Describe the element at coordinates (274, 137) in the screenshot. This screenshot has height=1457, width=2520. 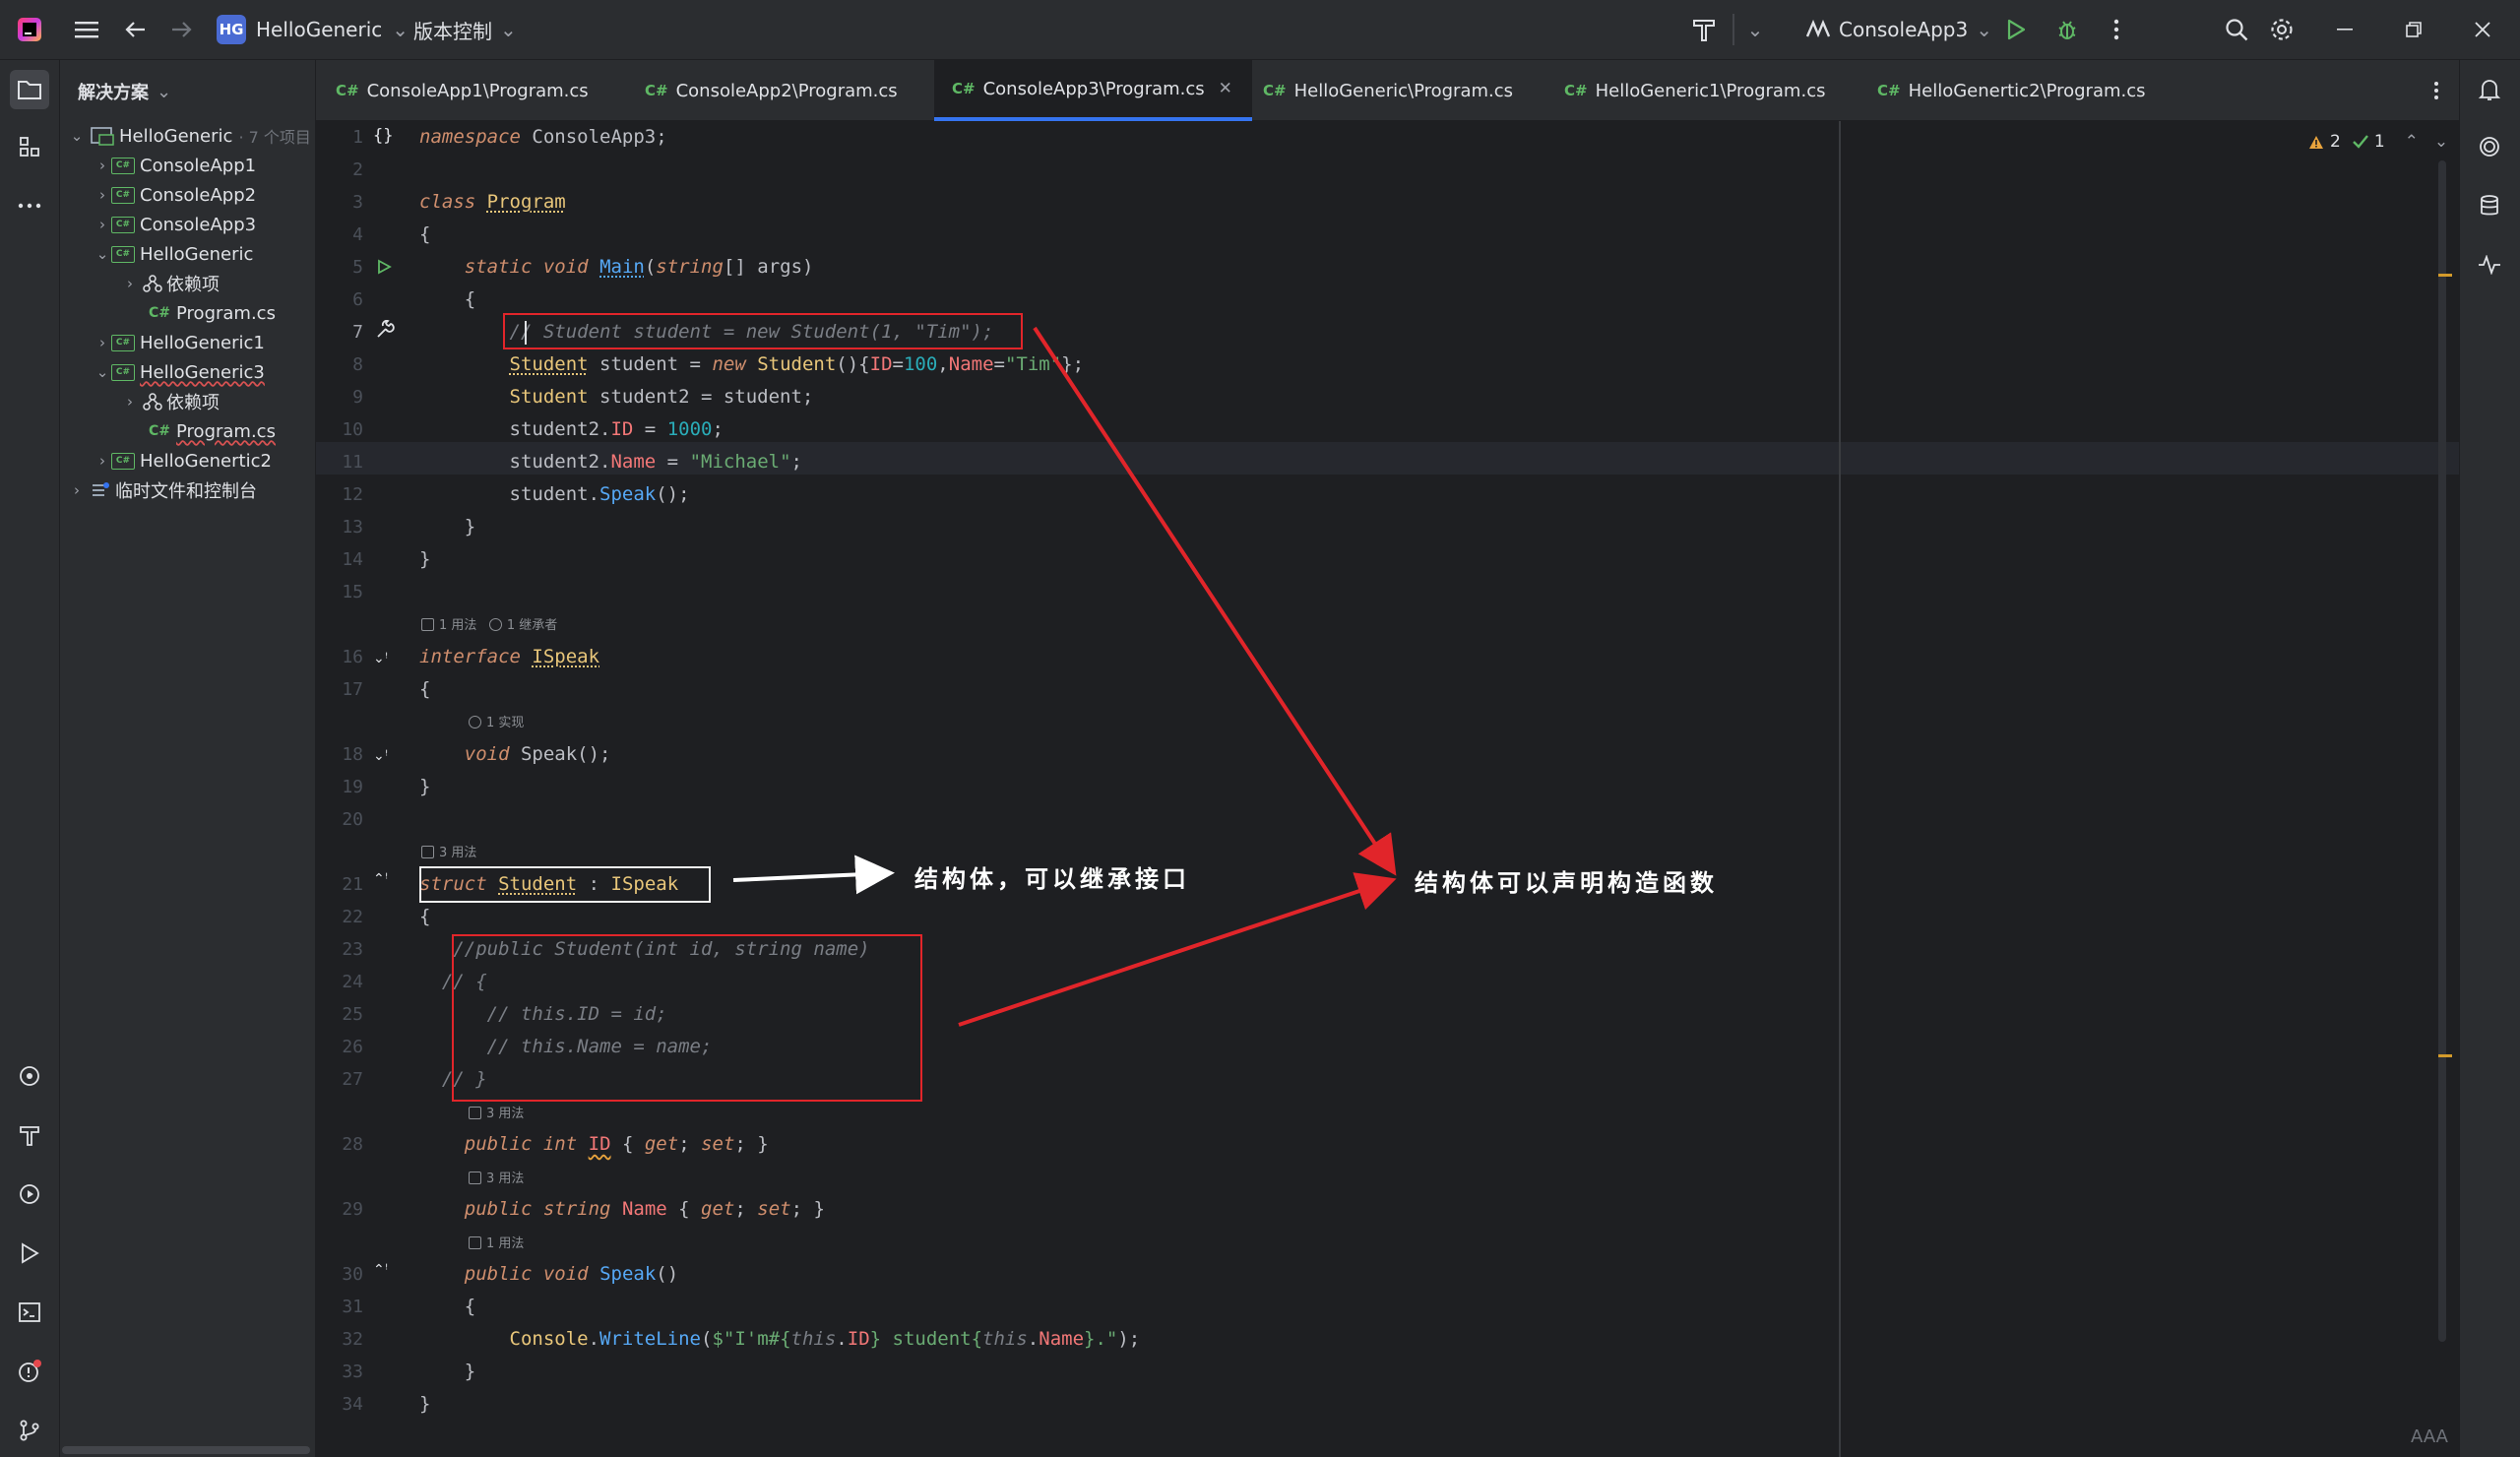
I see `tree-root-meta: · 7 个项目` at that location.